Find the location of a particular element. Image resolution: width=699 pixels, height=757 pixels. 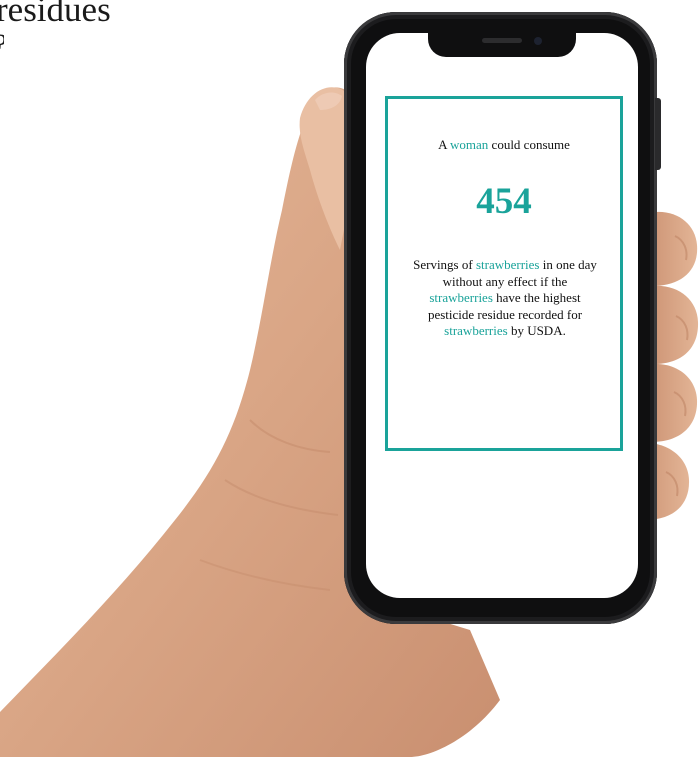

speaker-icon is located at coordinates (502, 40).